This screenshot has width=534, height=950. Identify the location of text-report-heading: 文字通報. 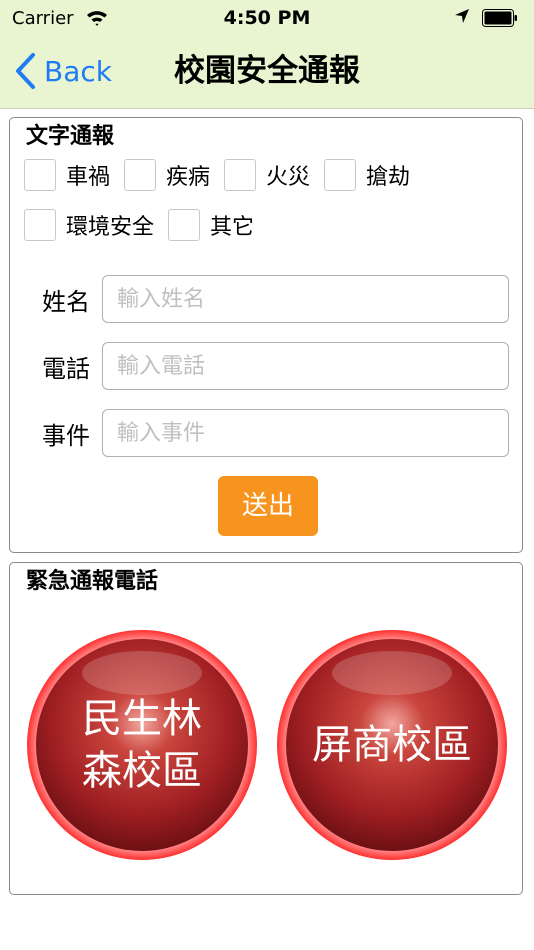
(70, 136).